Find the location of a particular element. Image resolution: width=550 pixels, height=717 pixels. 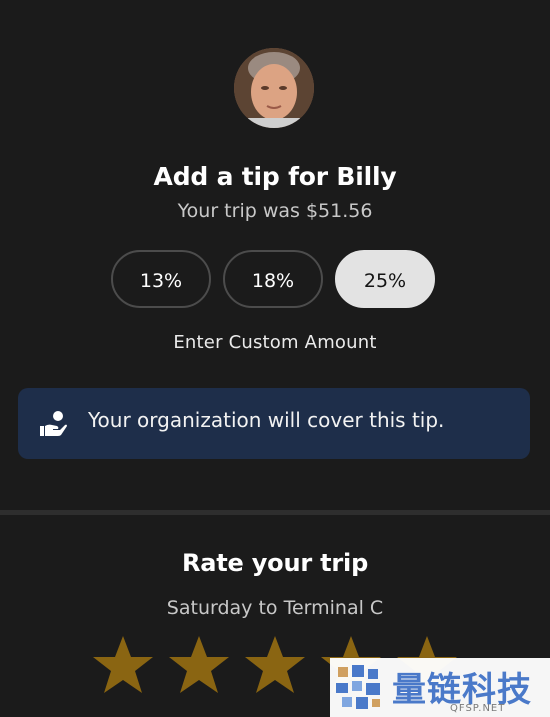

tip-option-25-button: 25% is located at coordinates (385, 279).